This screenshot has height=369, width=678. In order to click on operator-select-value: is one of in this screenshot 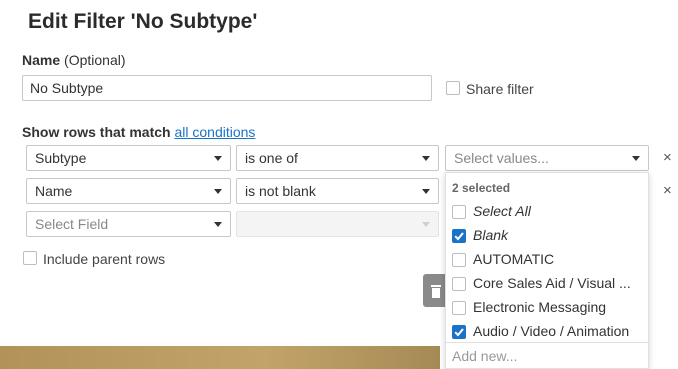, I will do `click(271, 158)`.